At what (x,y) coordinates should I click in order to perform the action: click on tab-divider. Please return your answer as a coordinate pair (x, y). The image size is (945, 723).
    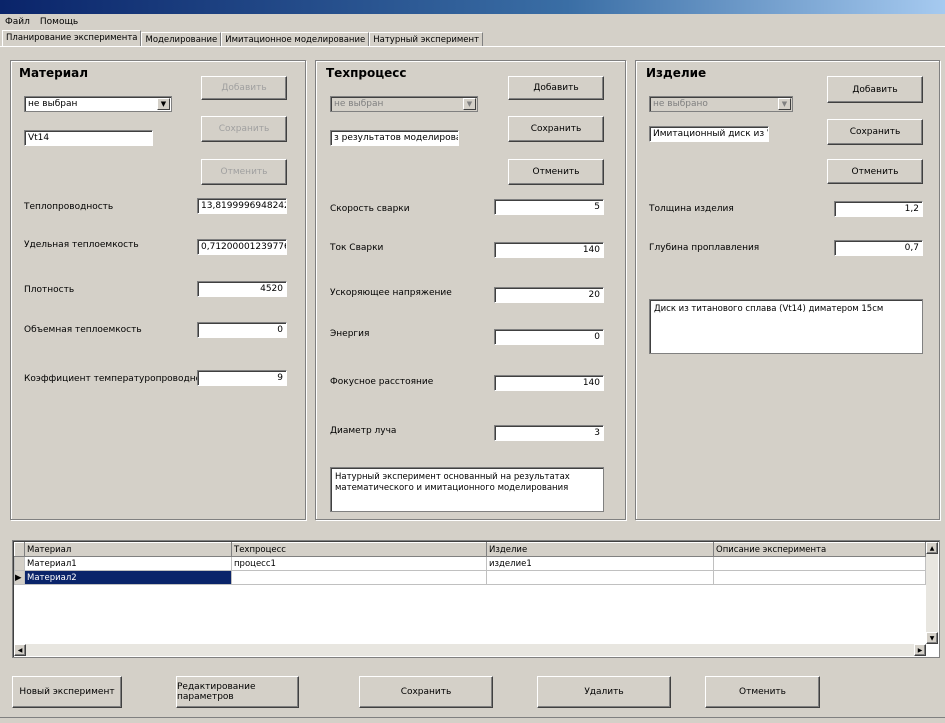
    Looking at the image, I should click on (472, 46).